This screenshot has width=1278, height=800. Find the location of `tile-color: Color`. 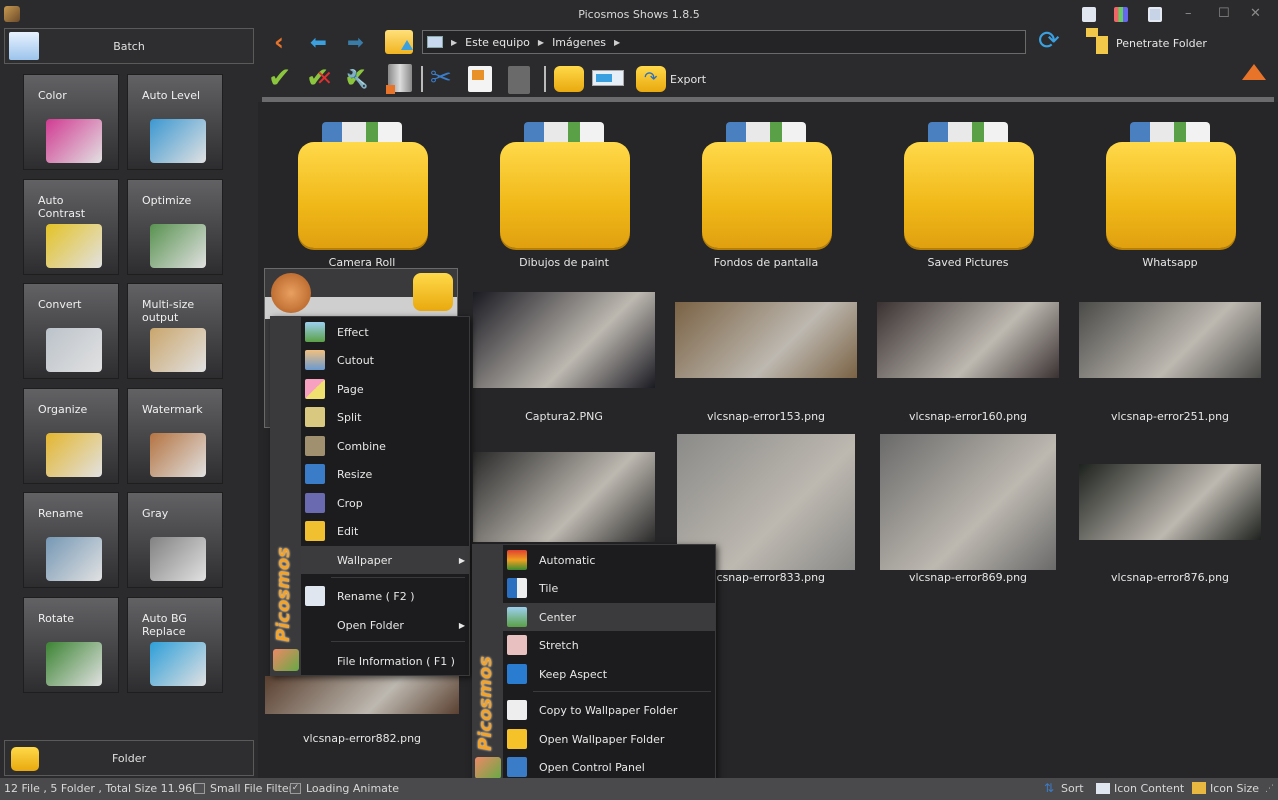

tile-color: Color is located at coordinates (71, 122).